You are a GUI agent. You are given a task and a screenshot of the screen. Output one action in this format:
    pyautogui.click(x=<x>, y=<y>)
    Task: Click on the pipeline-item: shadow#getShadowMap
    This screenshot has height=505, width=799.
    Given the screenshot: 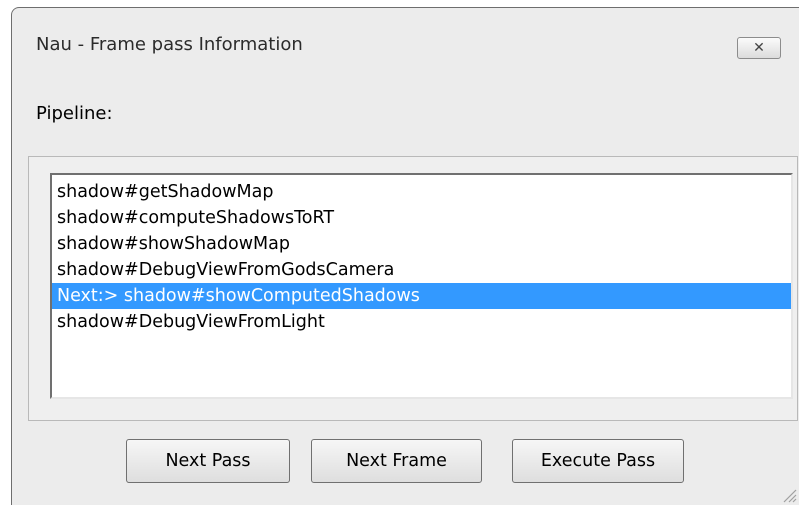 What is the action you would take?
    pyautogui.click(x=421, y=192)
    